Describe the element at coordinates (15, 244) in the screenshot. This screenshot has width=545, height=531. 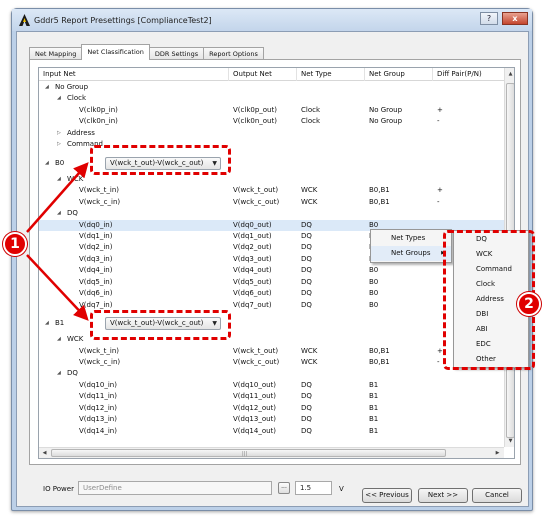
I see `annotation-badge-1: 1` at that location.